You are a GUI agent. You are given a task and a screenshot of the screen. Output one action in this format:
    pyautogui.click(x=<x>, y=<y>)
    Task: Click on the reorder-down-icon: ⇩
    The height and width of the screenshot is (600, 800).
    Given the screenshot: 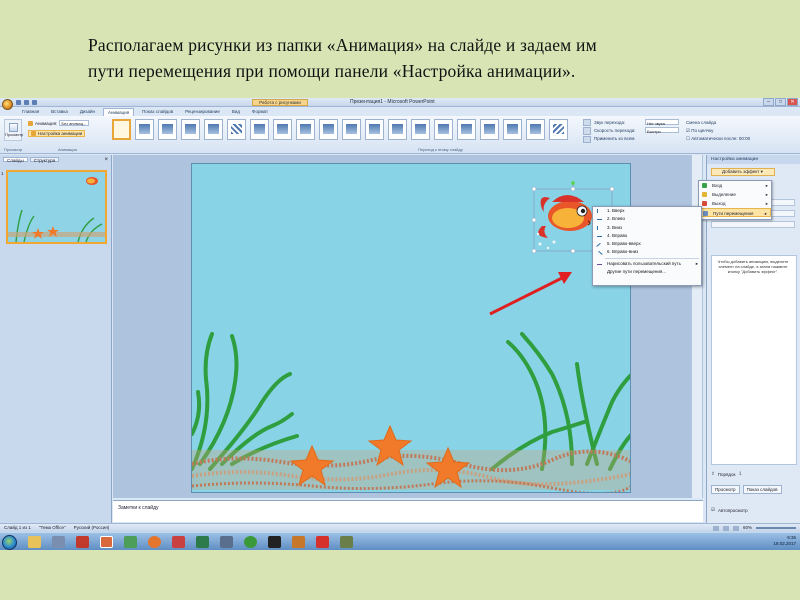 What is the action you would take?
    pyautogui.click(x=741, y=474)
    